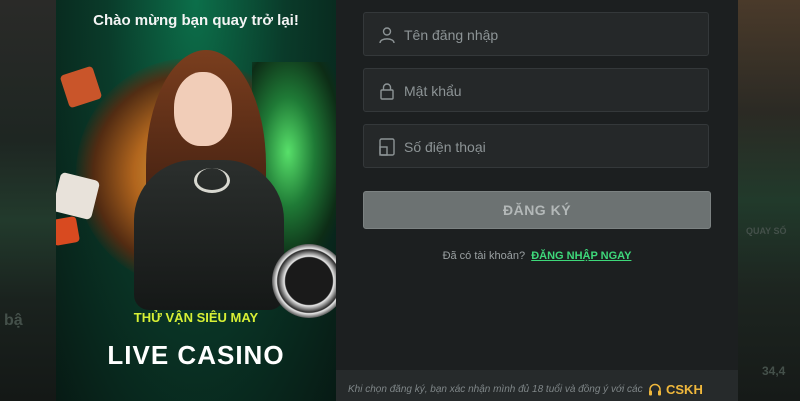  What do you see at coordinates (304, 281) in the screenshot?
I see `casino-chip-image` at bounding box center [304, 281].